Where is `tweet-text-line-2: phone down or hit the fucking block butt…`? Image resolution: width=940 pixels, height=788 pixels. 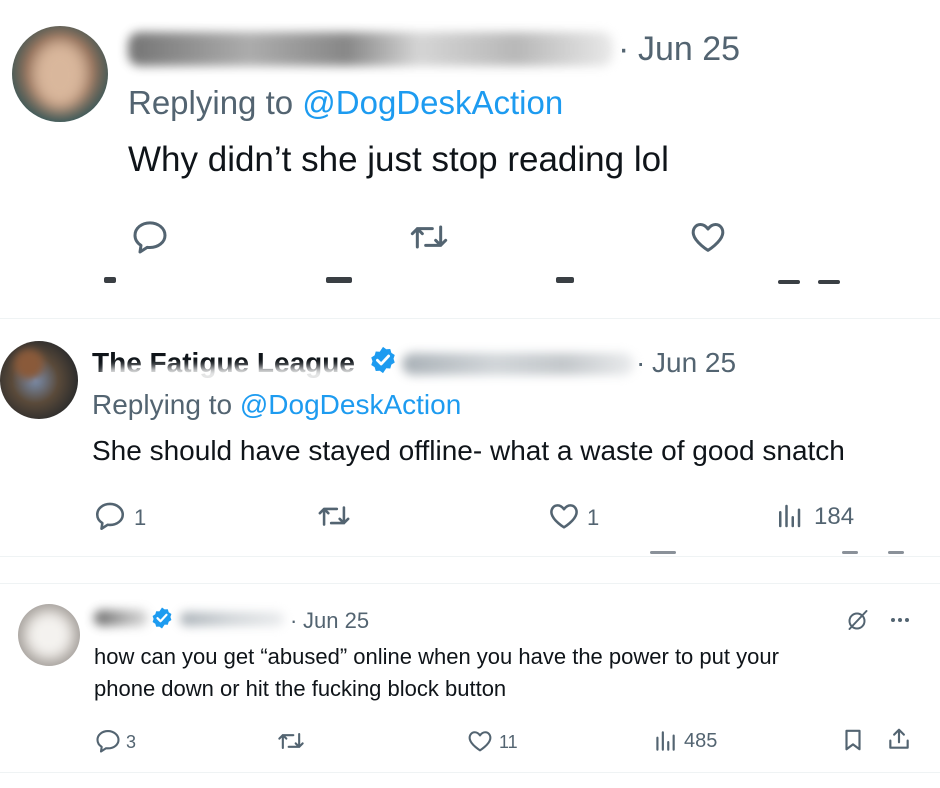
tweet-text-line-2: phone down or hit the fucking block butt… is located at coordinates (300, 688).